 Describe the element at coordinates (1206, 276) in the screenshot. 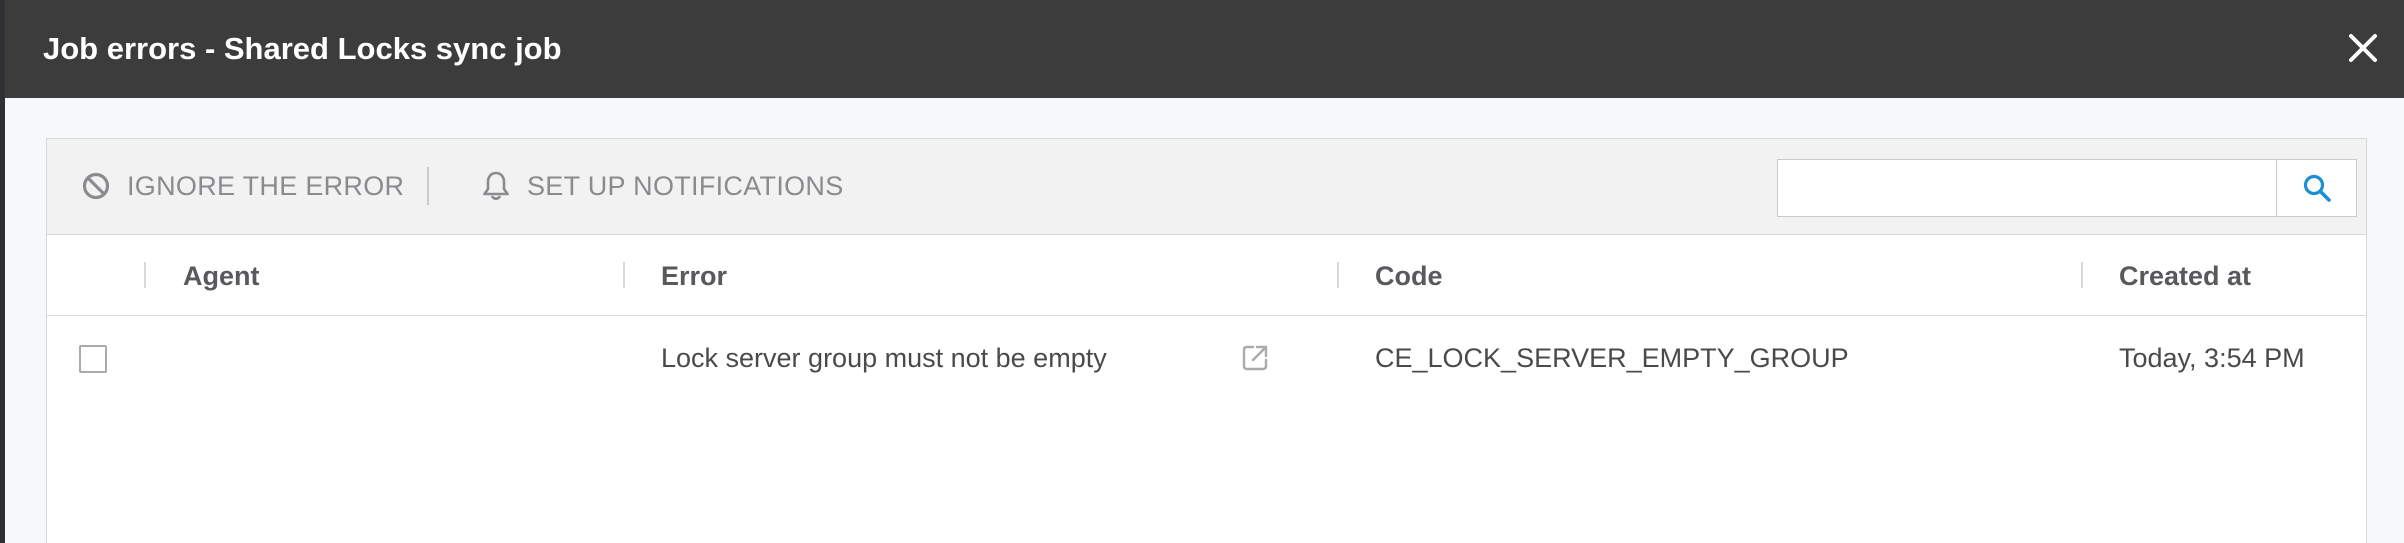

I see `table-header: Agent Error Code Created at` at that location.